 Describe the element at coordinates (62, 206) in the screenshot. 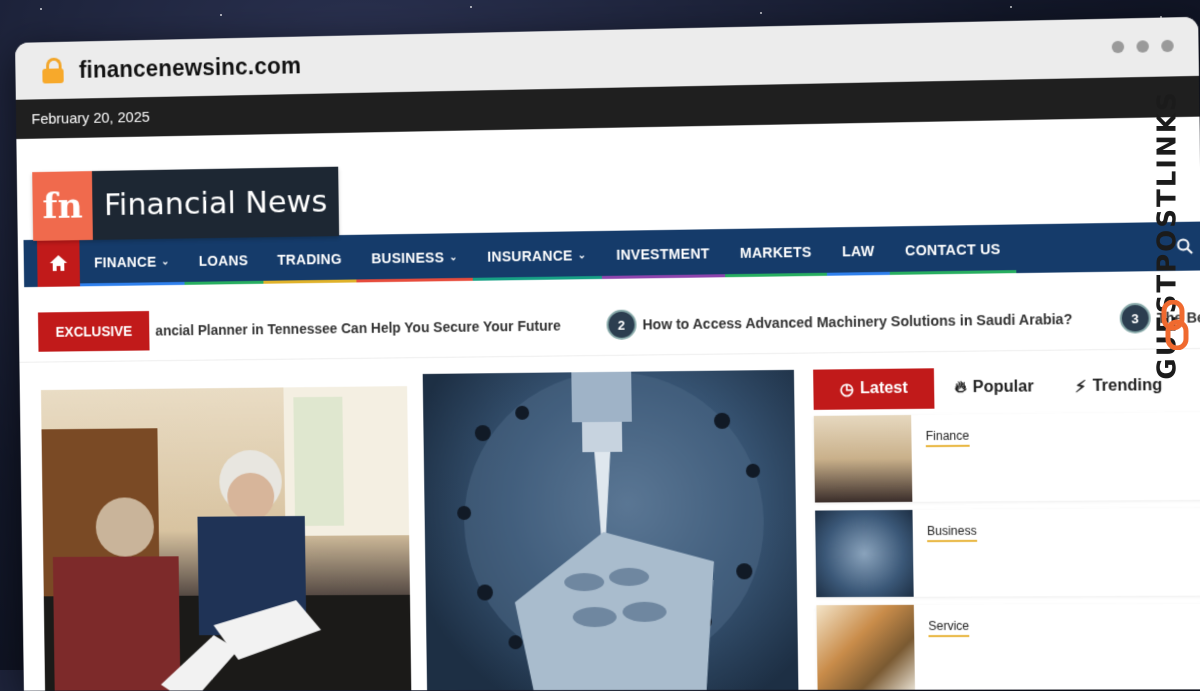

I see `logo-mark: fn` at that location.